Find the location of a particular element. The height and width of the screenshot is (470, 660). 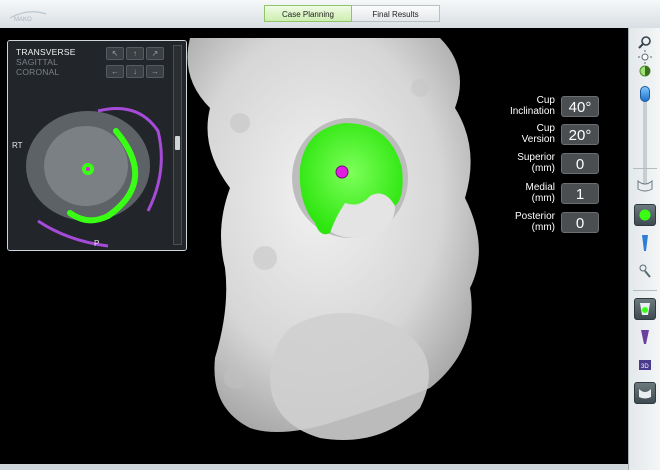

bottom-strip is located at coordinates (314, 467).